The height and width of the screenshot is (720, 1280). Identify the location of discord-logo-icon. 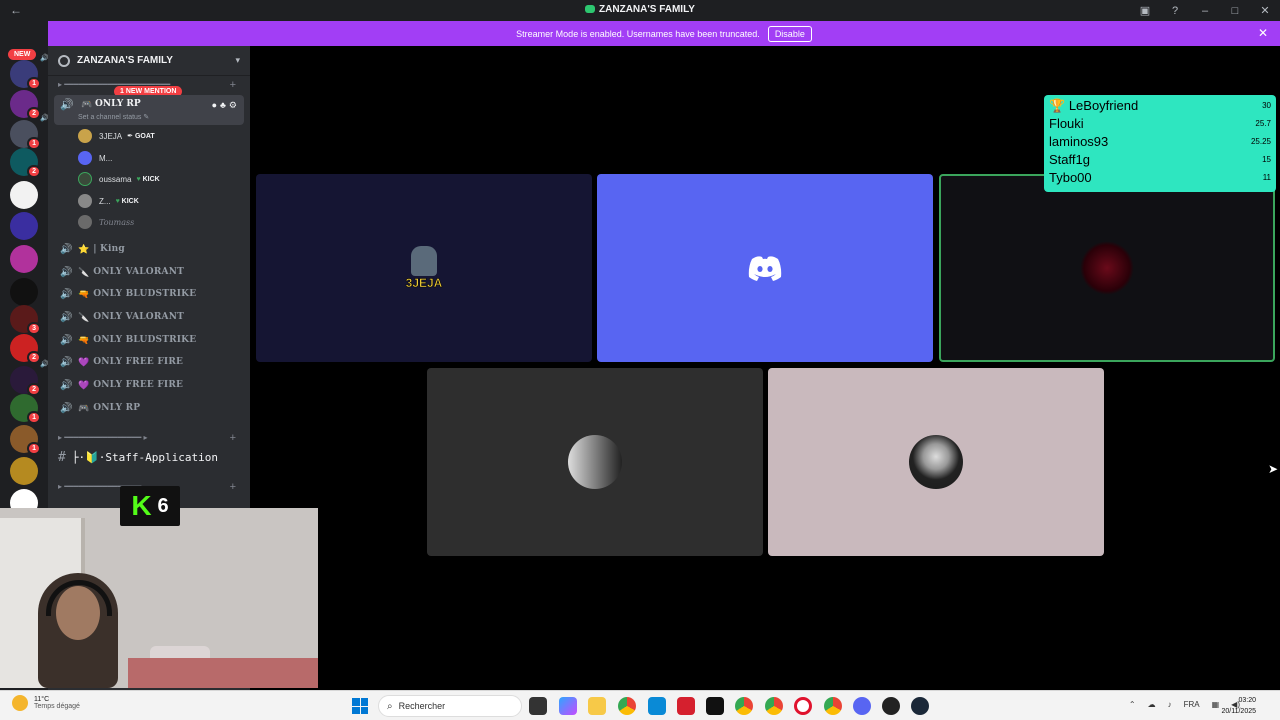
(765, 268).